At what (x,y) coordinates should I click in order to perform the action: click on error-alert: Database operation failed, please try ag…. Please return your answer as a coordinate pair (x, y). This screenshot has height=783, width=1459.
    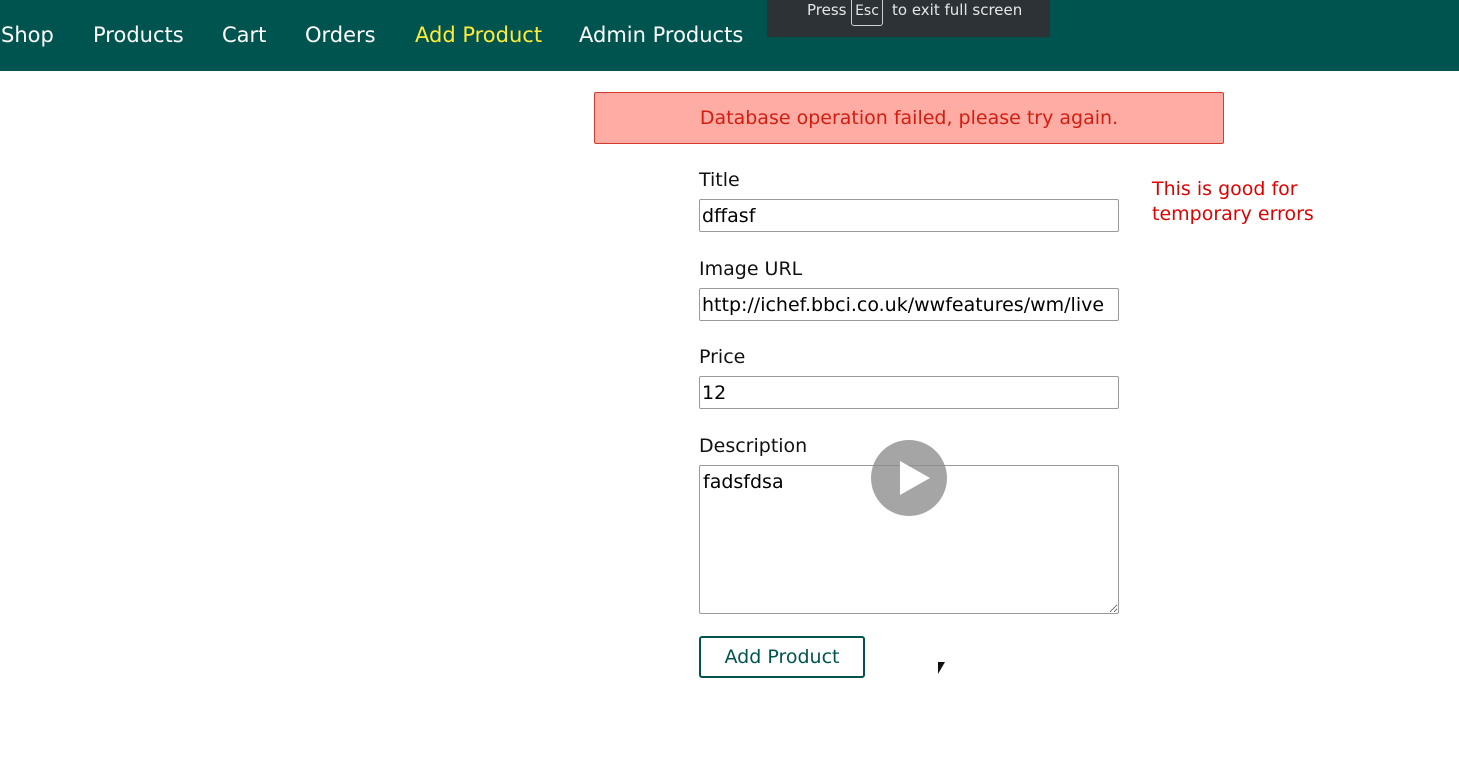
    Looking at the image, I should click on (909, 118).